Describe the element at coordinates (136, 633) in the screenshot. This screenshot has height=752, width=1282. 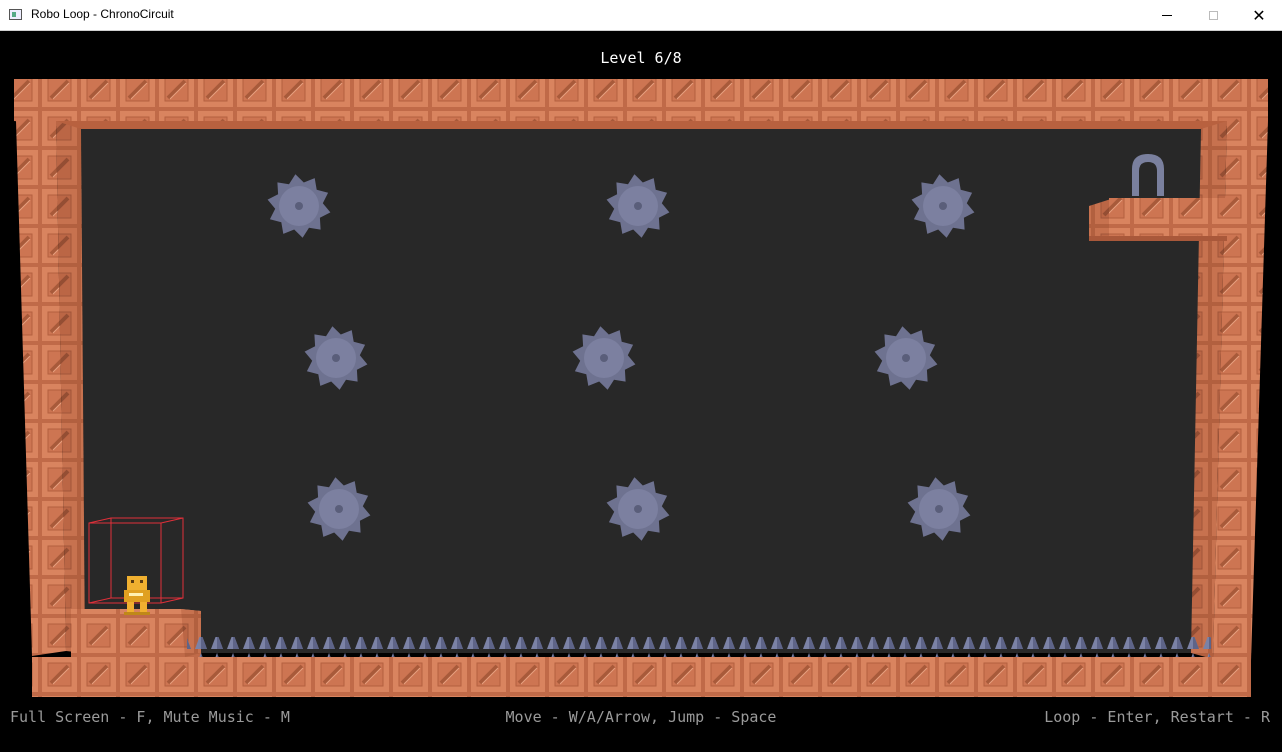
I see `start-block` at that location.